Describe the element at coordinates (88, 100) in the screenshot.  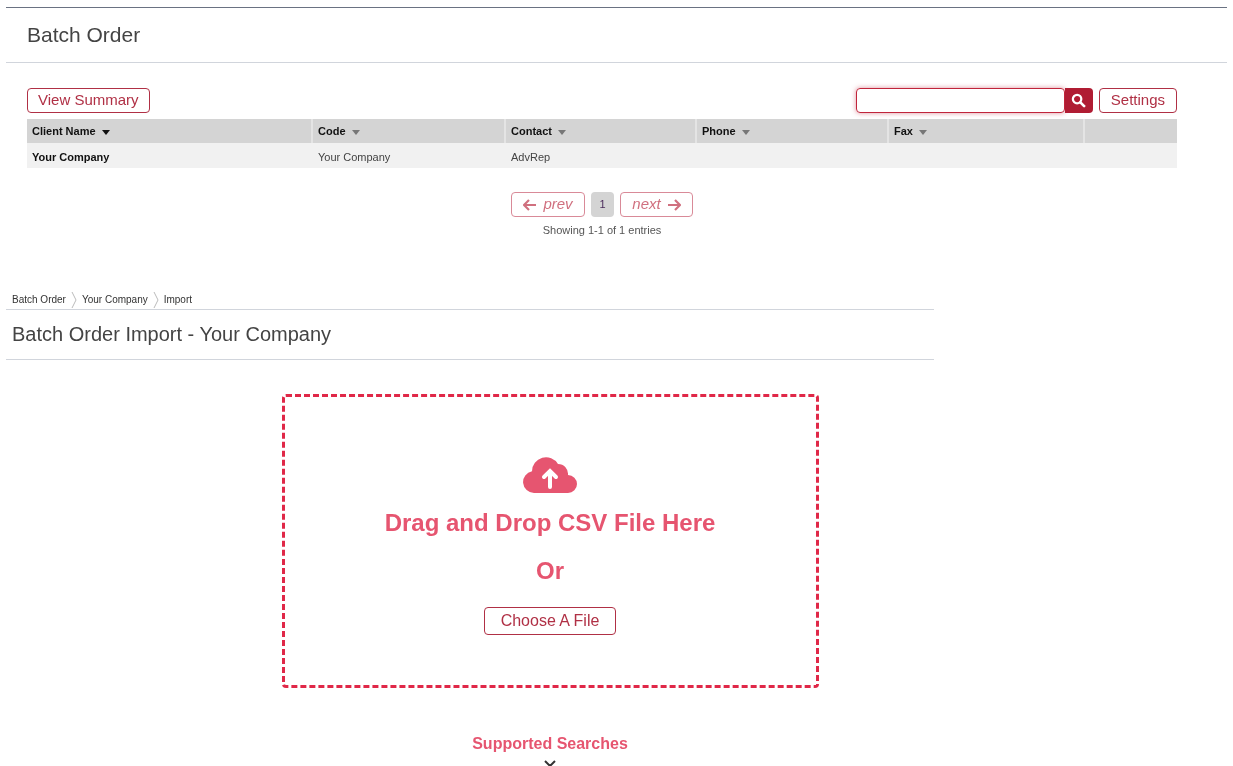
I see `view-summary-button: View Summary` at that location.